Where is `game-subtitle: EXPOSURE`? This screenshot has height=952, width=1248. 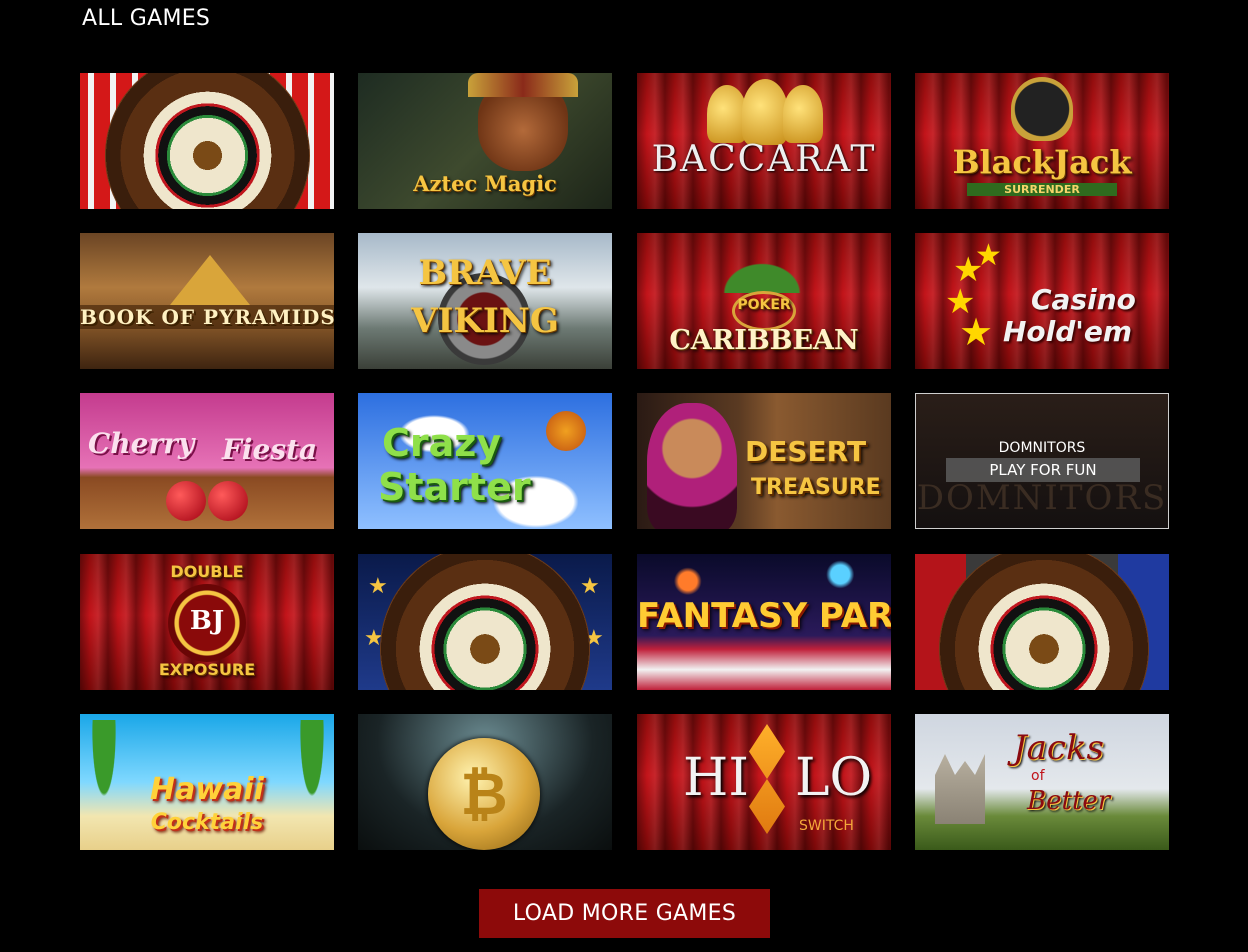 game-subtitle: EXPOSURE is located at coordinates (207, 669).